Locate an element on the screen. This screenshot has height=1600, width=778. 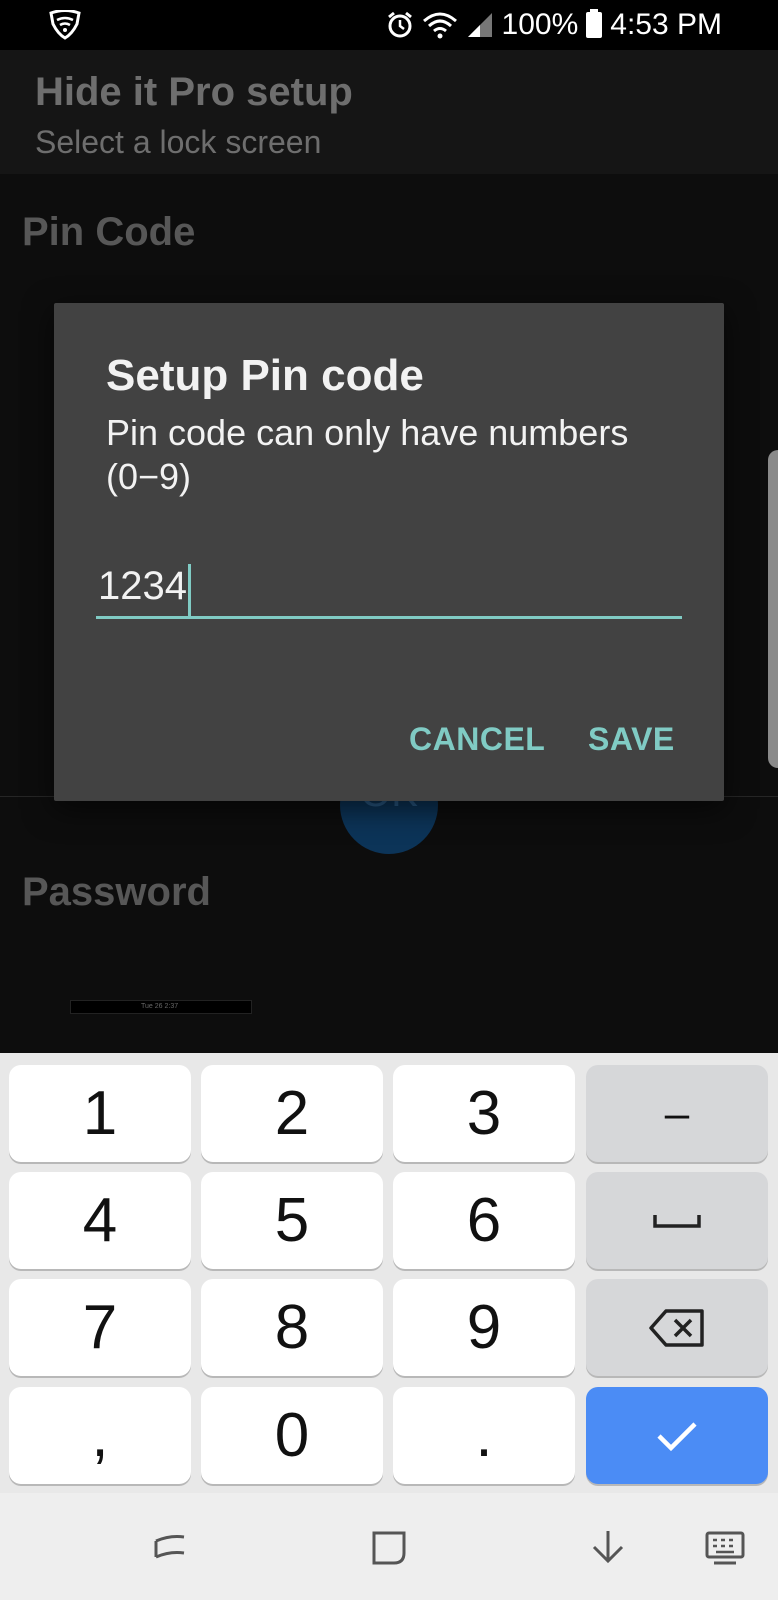
app-subtitle: Select a lock screen is located at coordinates (178, 142).